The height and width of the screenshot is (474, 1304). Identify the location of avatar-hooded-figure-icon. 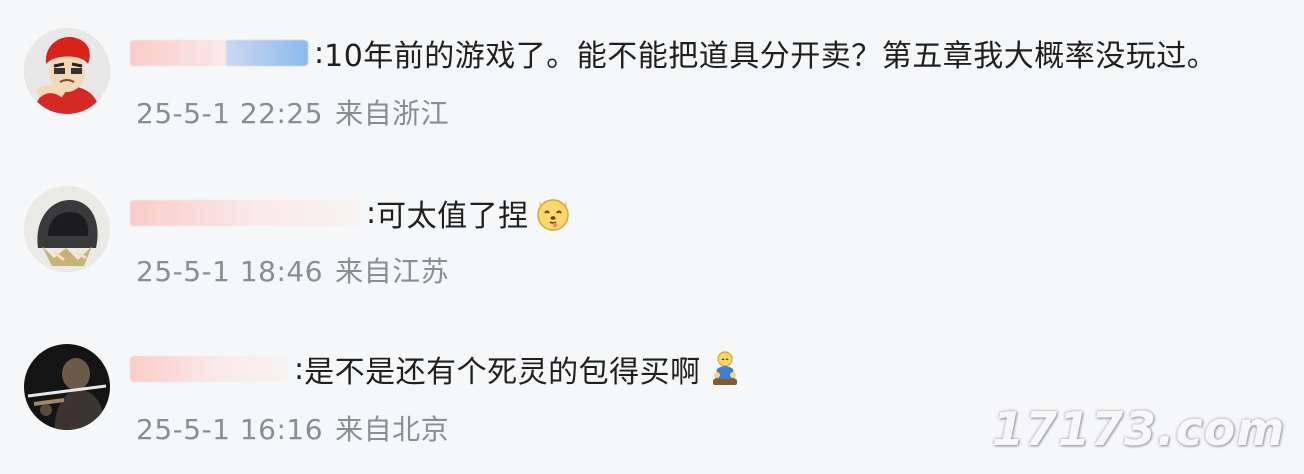
(67, 229).